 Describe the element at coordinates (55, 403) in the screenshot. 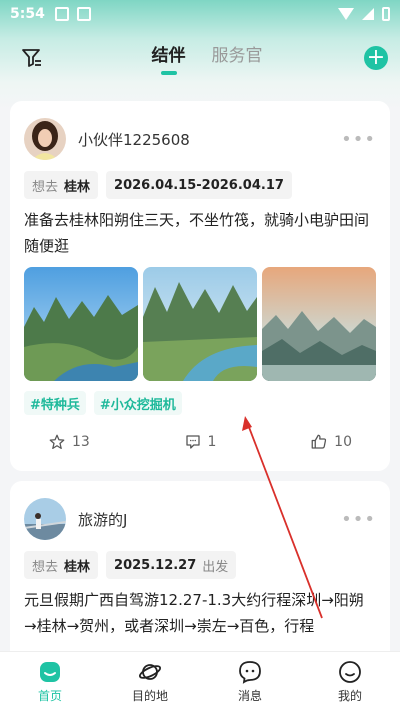

I see `hashtag-chip: #特种兵` at that location.